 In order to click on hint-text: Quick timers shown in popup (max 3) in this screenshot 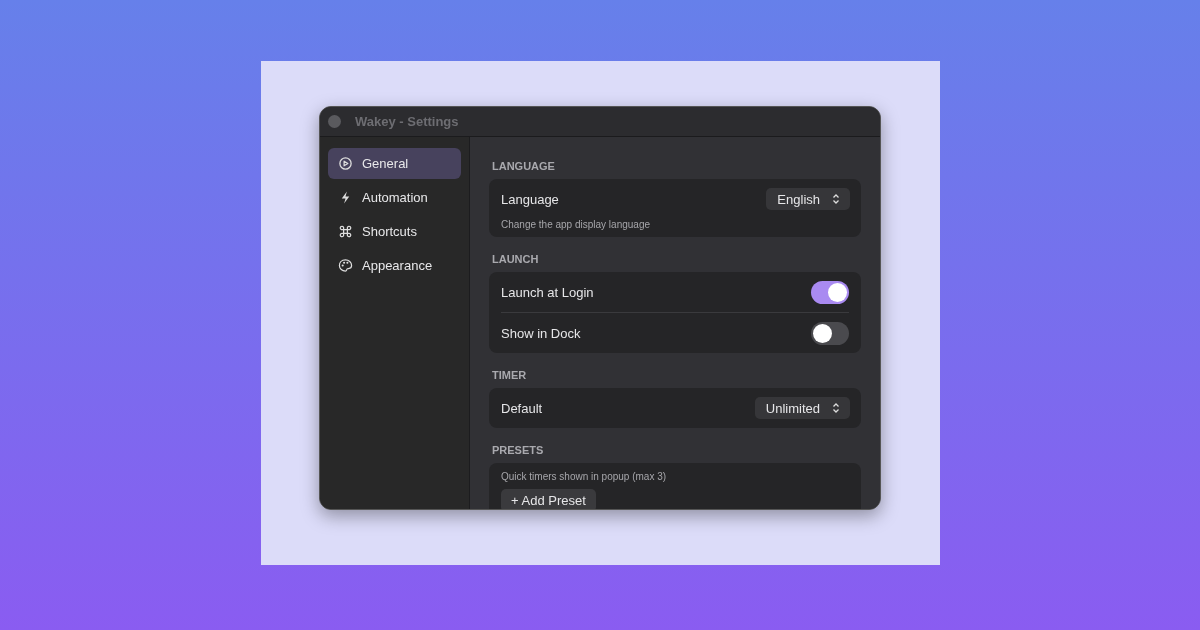, I will do `click(584, 477)`.